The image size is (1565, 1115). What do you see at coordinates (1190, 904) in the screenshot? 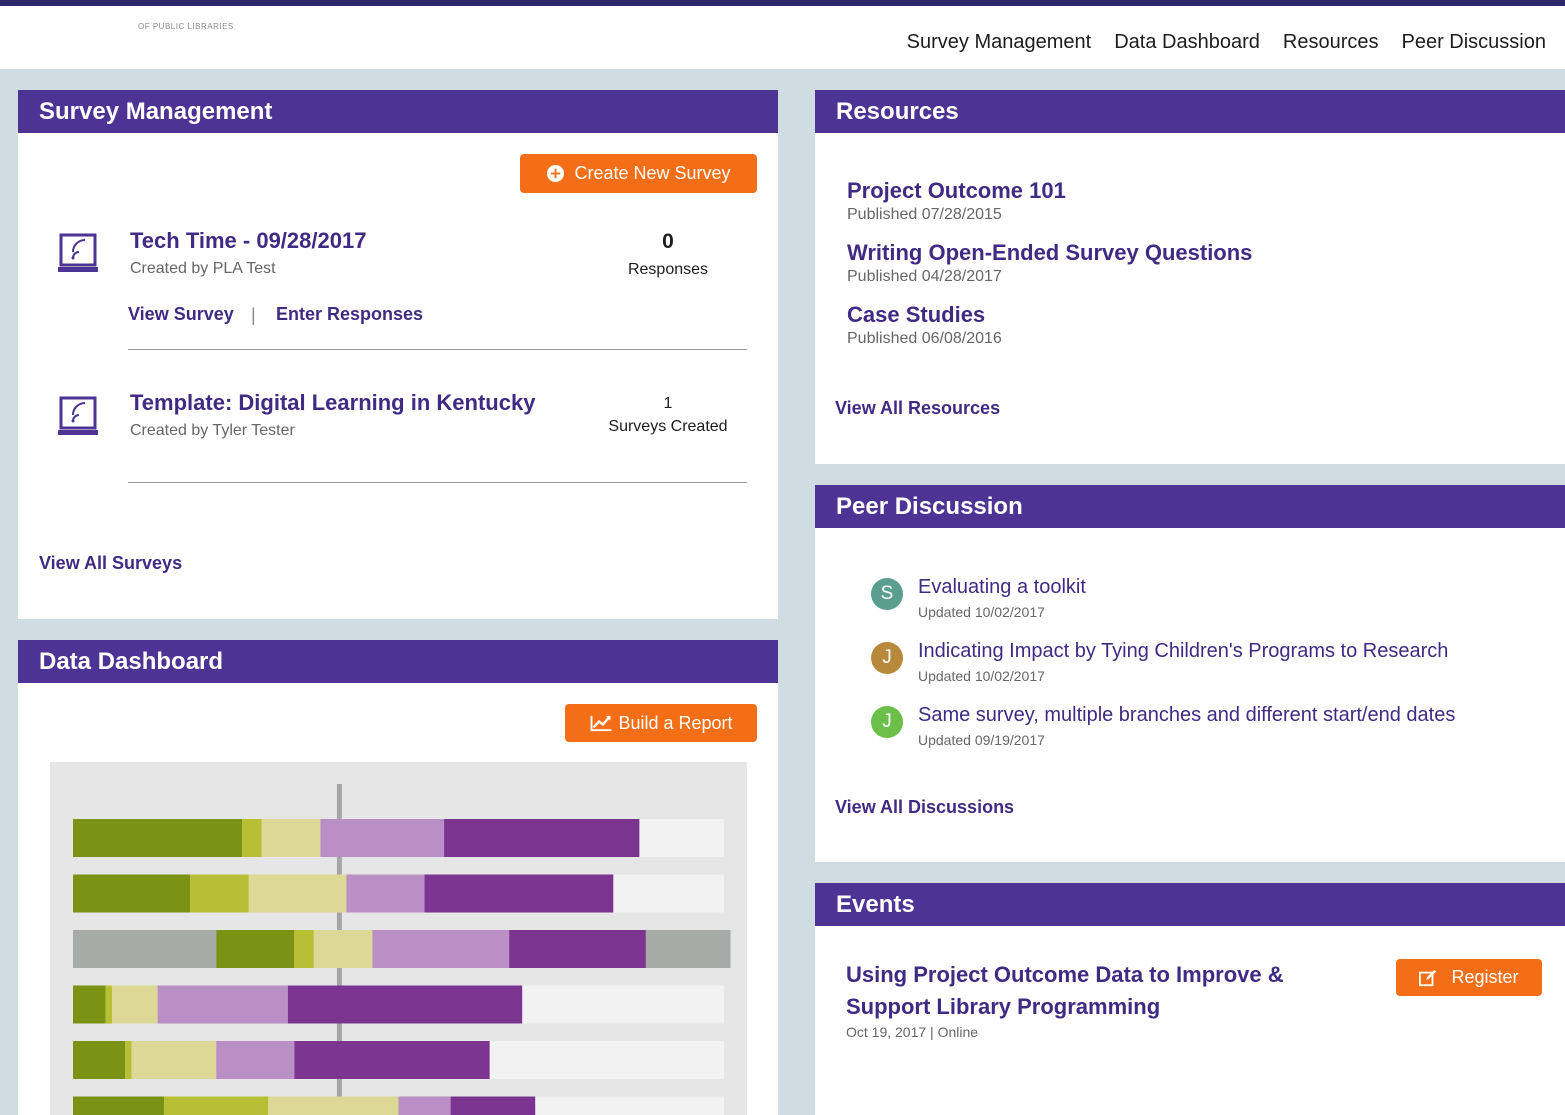
I see `panel-title: Events` at bounding box center [1190, 904].